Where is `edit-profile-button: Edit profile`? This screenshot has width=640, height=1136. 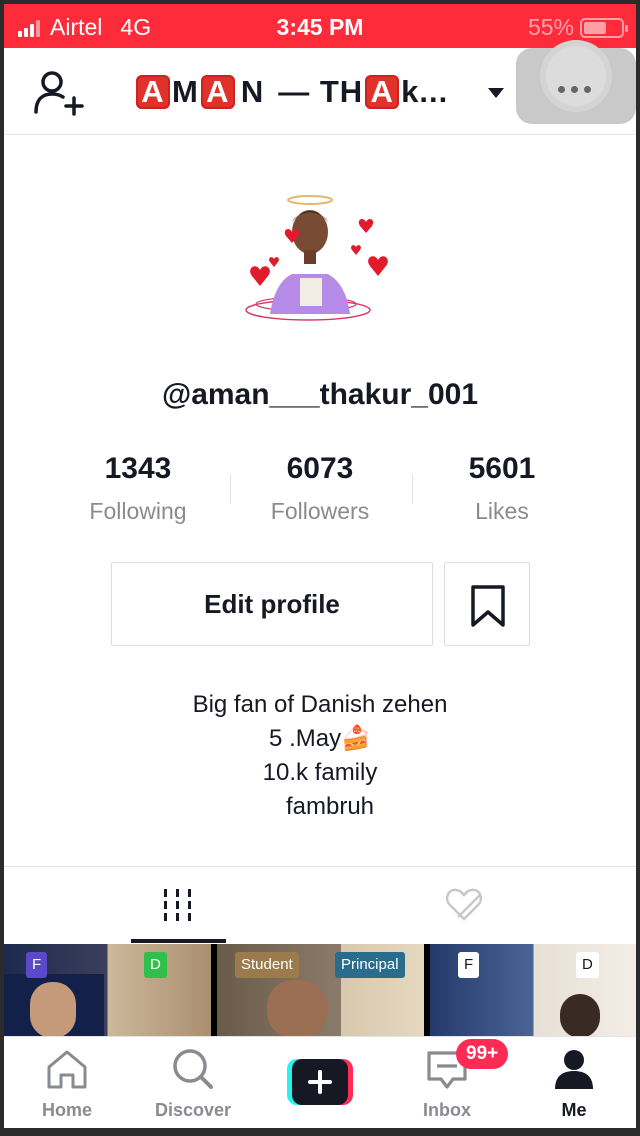
edit-profile-button: Edit profile is located at coordinates (272, 604).